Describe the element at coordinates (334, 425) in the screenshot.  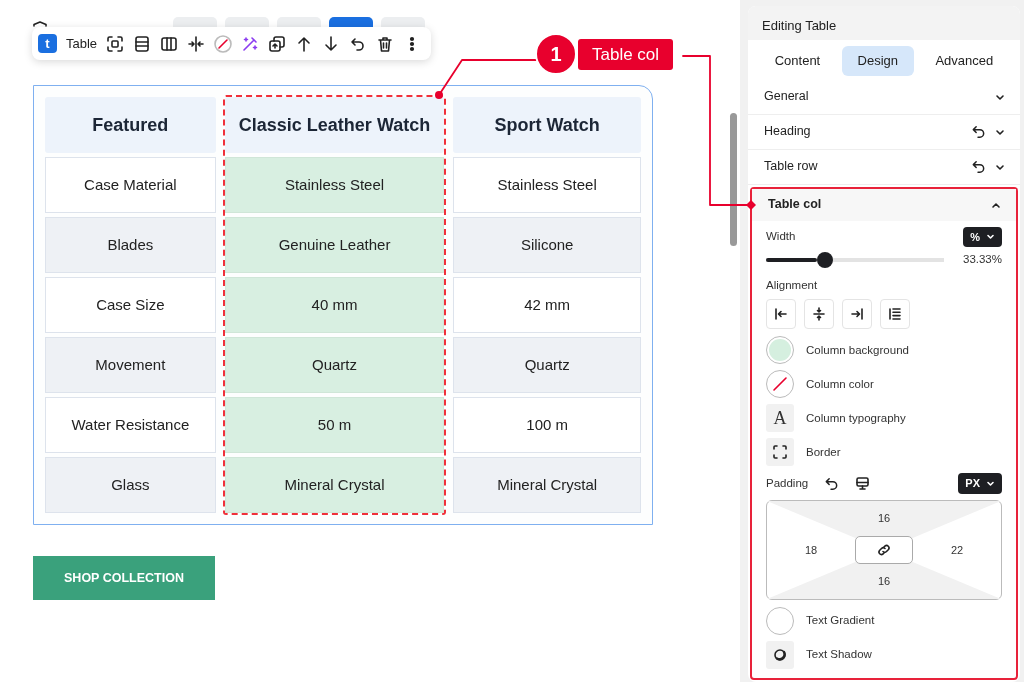
I see `table-cell: 50 m` at that location.